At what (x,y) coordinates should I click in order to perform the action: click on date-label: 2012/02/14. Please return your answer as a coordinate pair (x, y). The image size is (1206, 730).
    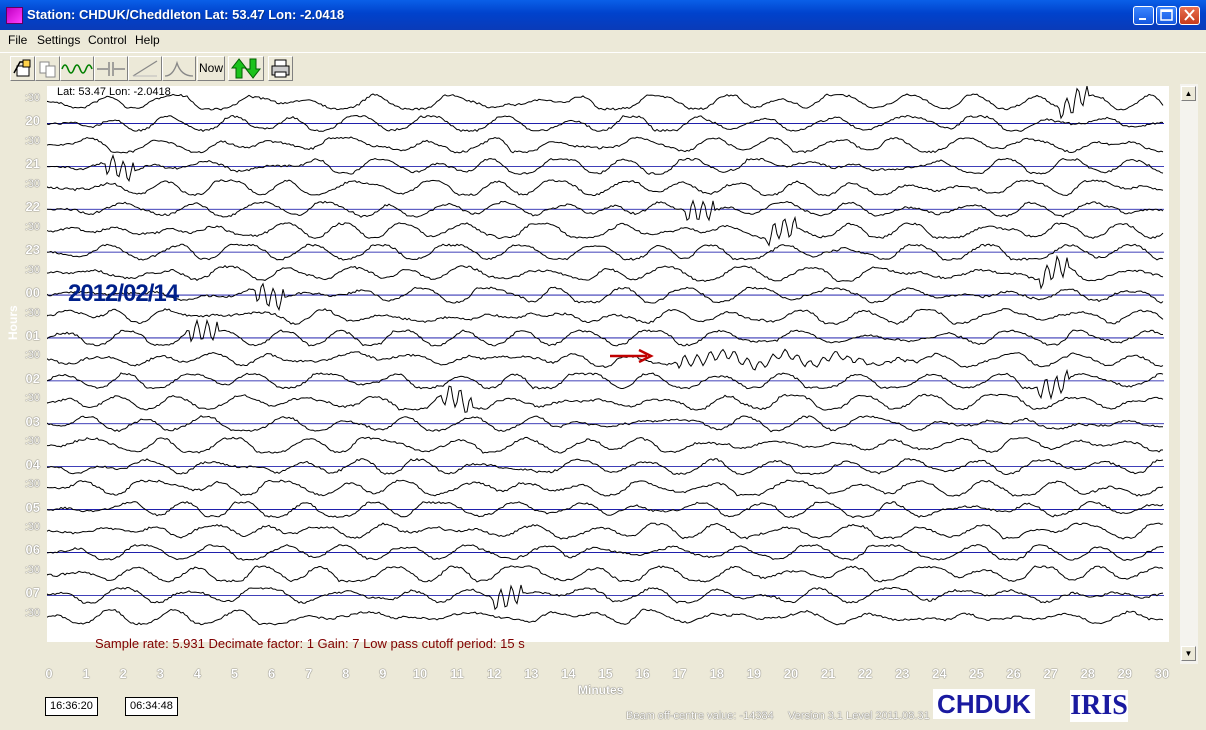
    Looking at the image, I should click on (123, 293).